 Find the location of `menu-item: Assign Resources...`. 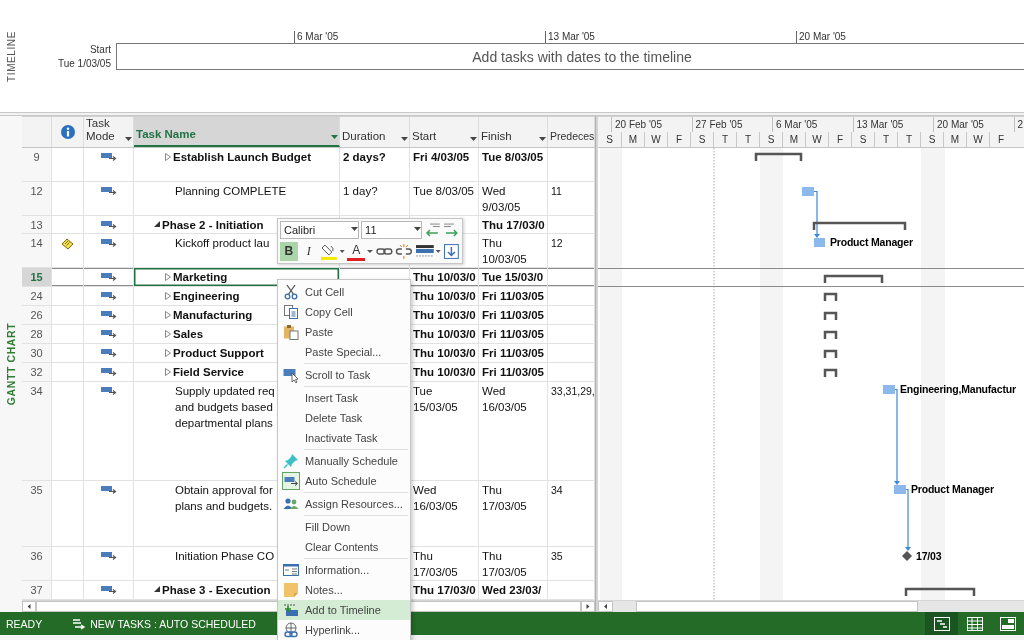

menu-item: Assign Resources... is located at coordinates (344, 504).